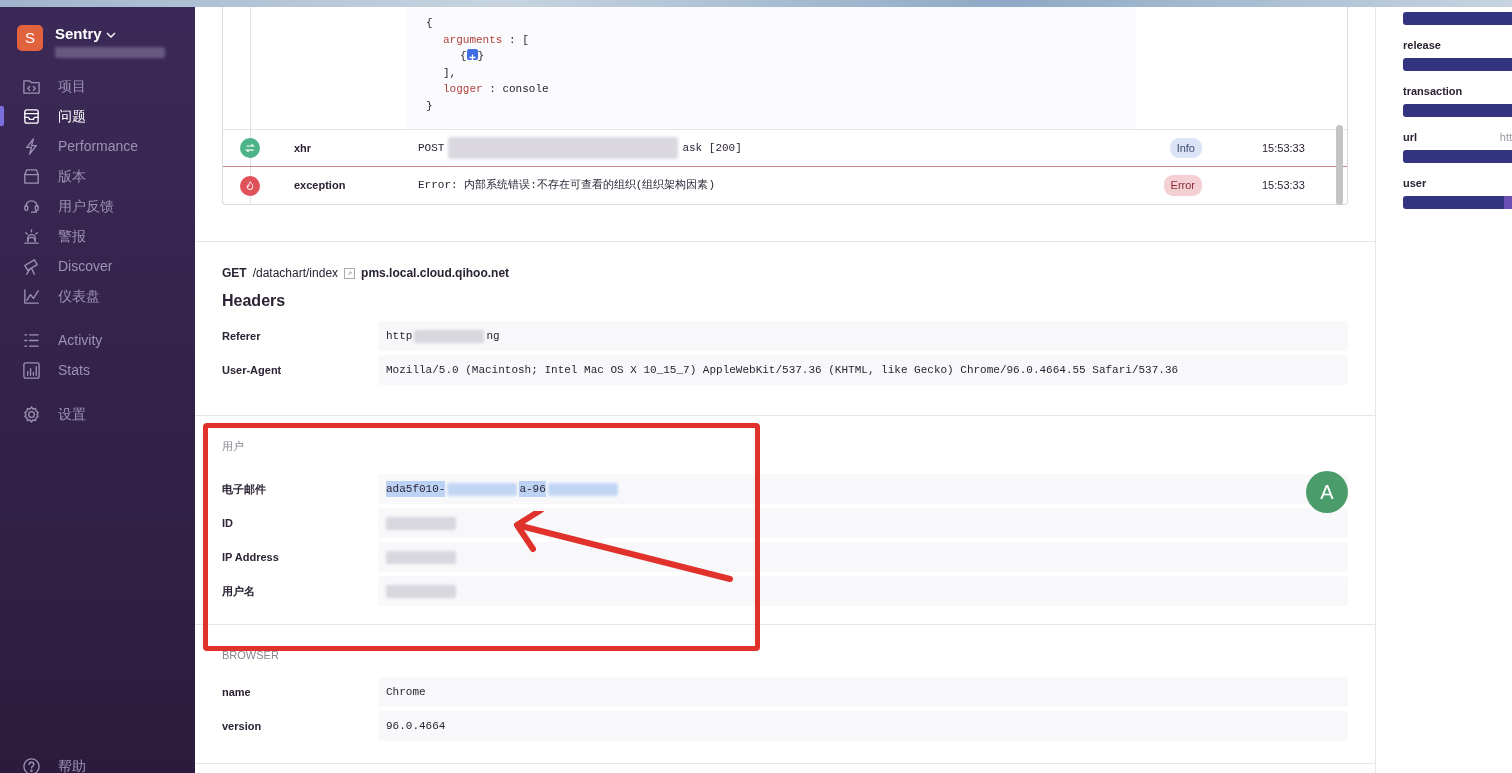  Describe the element at coordinates (244, 489) in the screenshot. I see `field-label: 电子邮件` at that location.